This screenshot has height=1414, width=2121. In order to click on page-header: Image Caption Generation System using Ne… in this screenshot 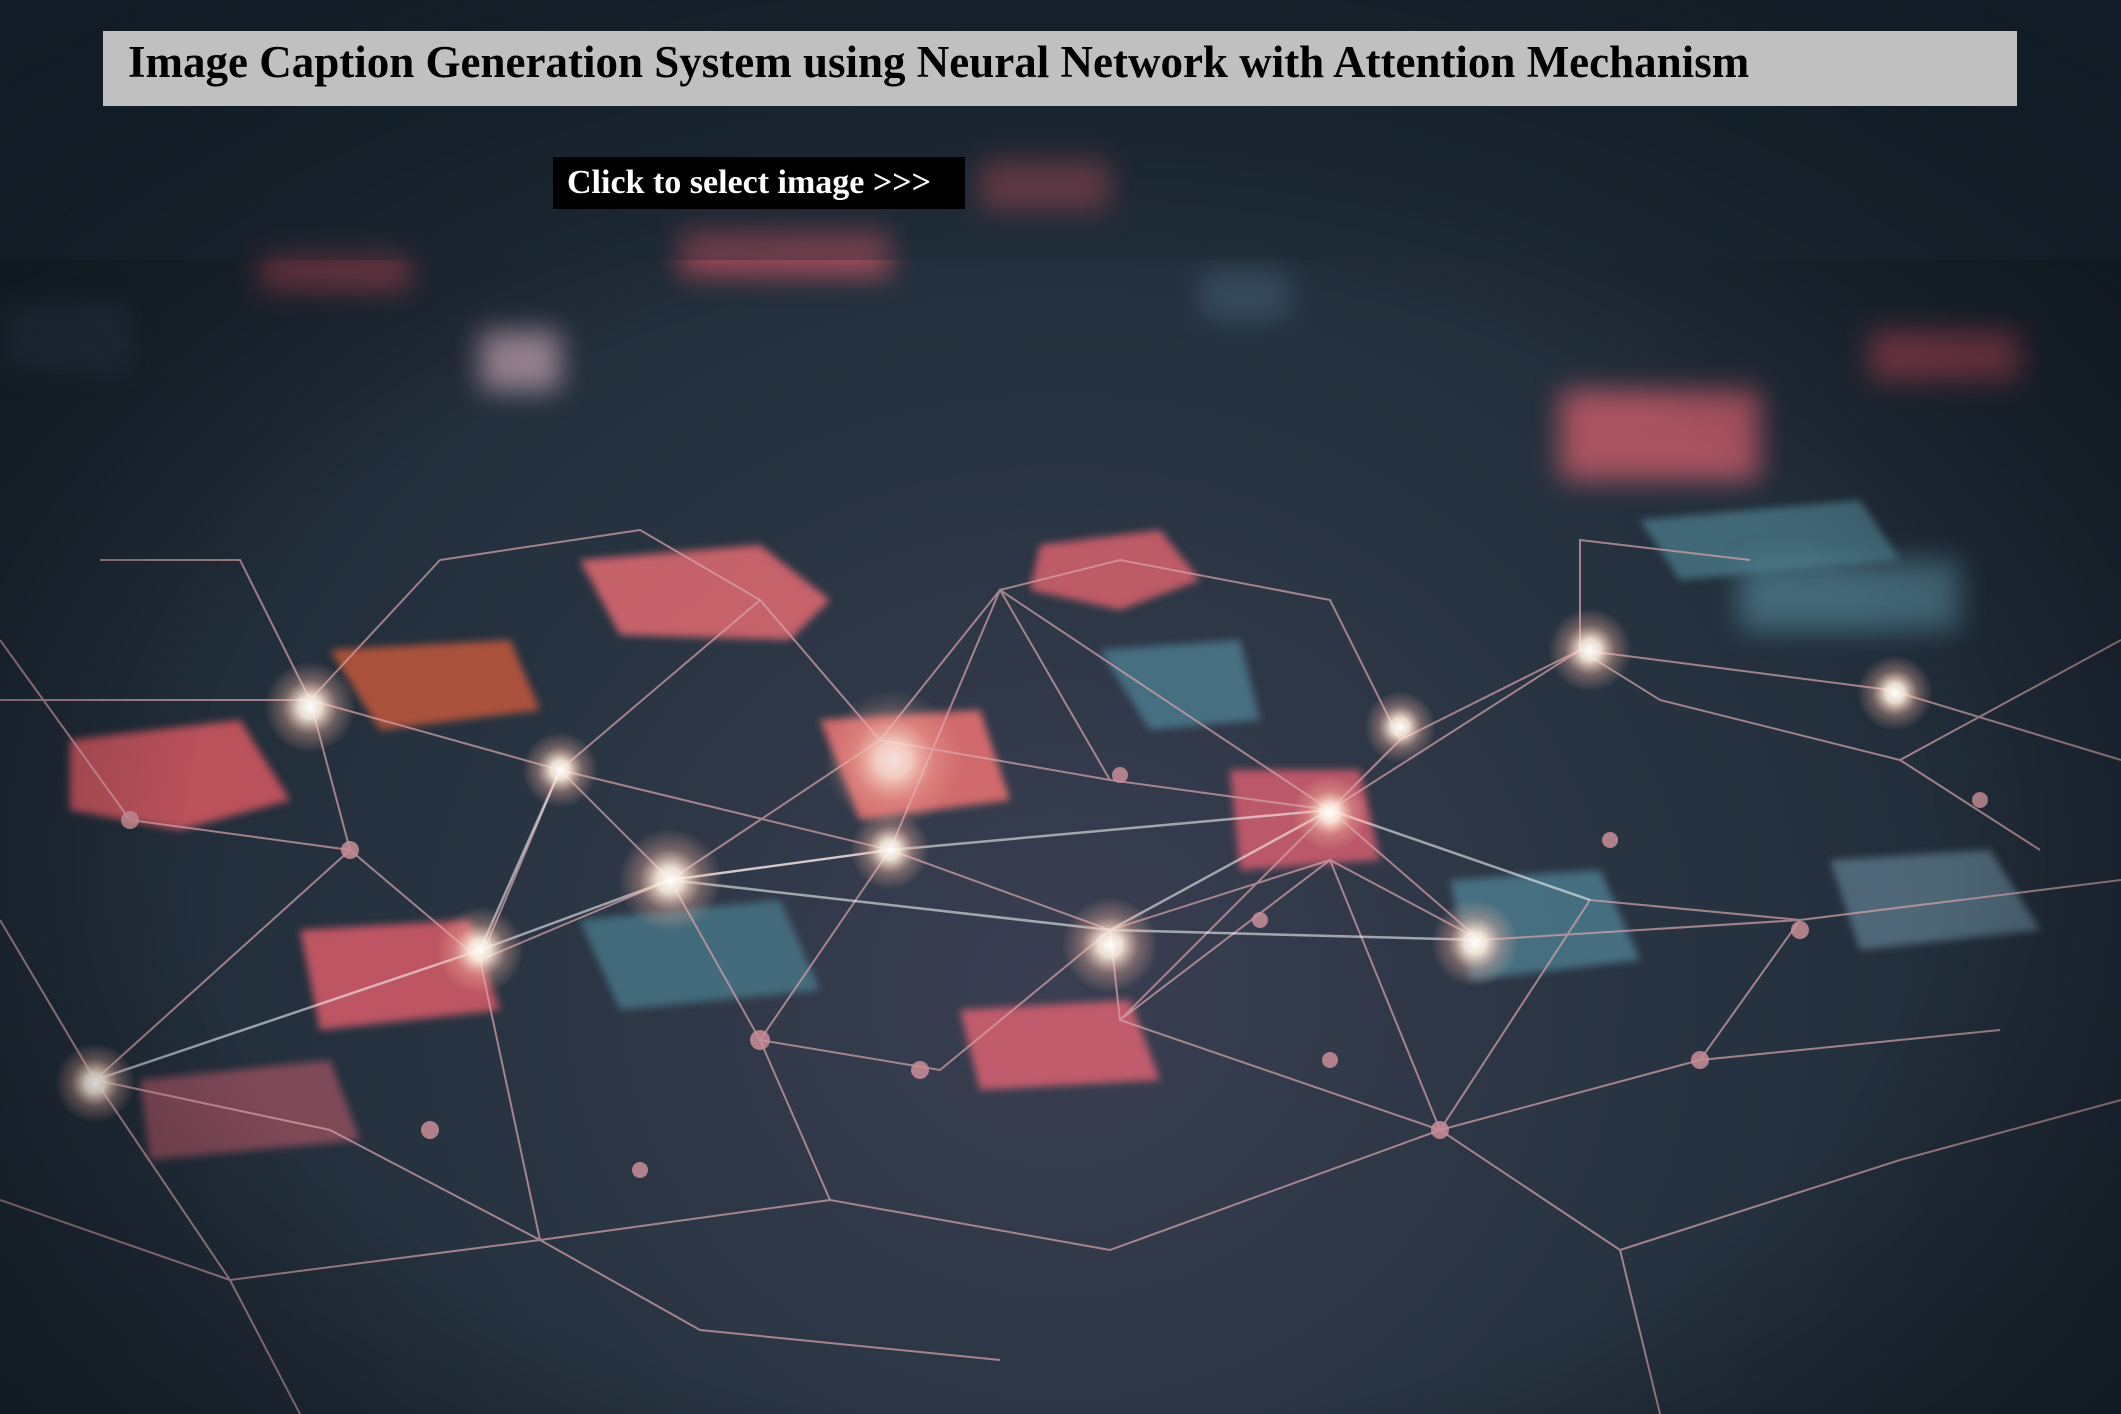, I will do `click(1060, 68)`.